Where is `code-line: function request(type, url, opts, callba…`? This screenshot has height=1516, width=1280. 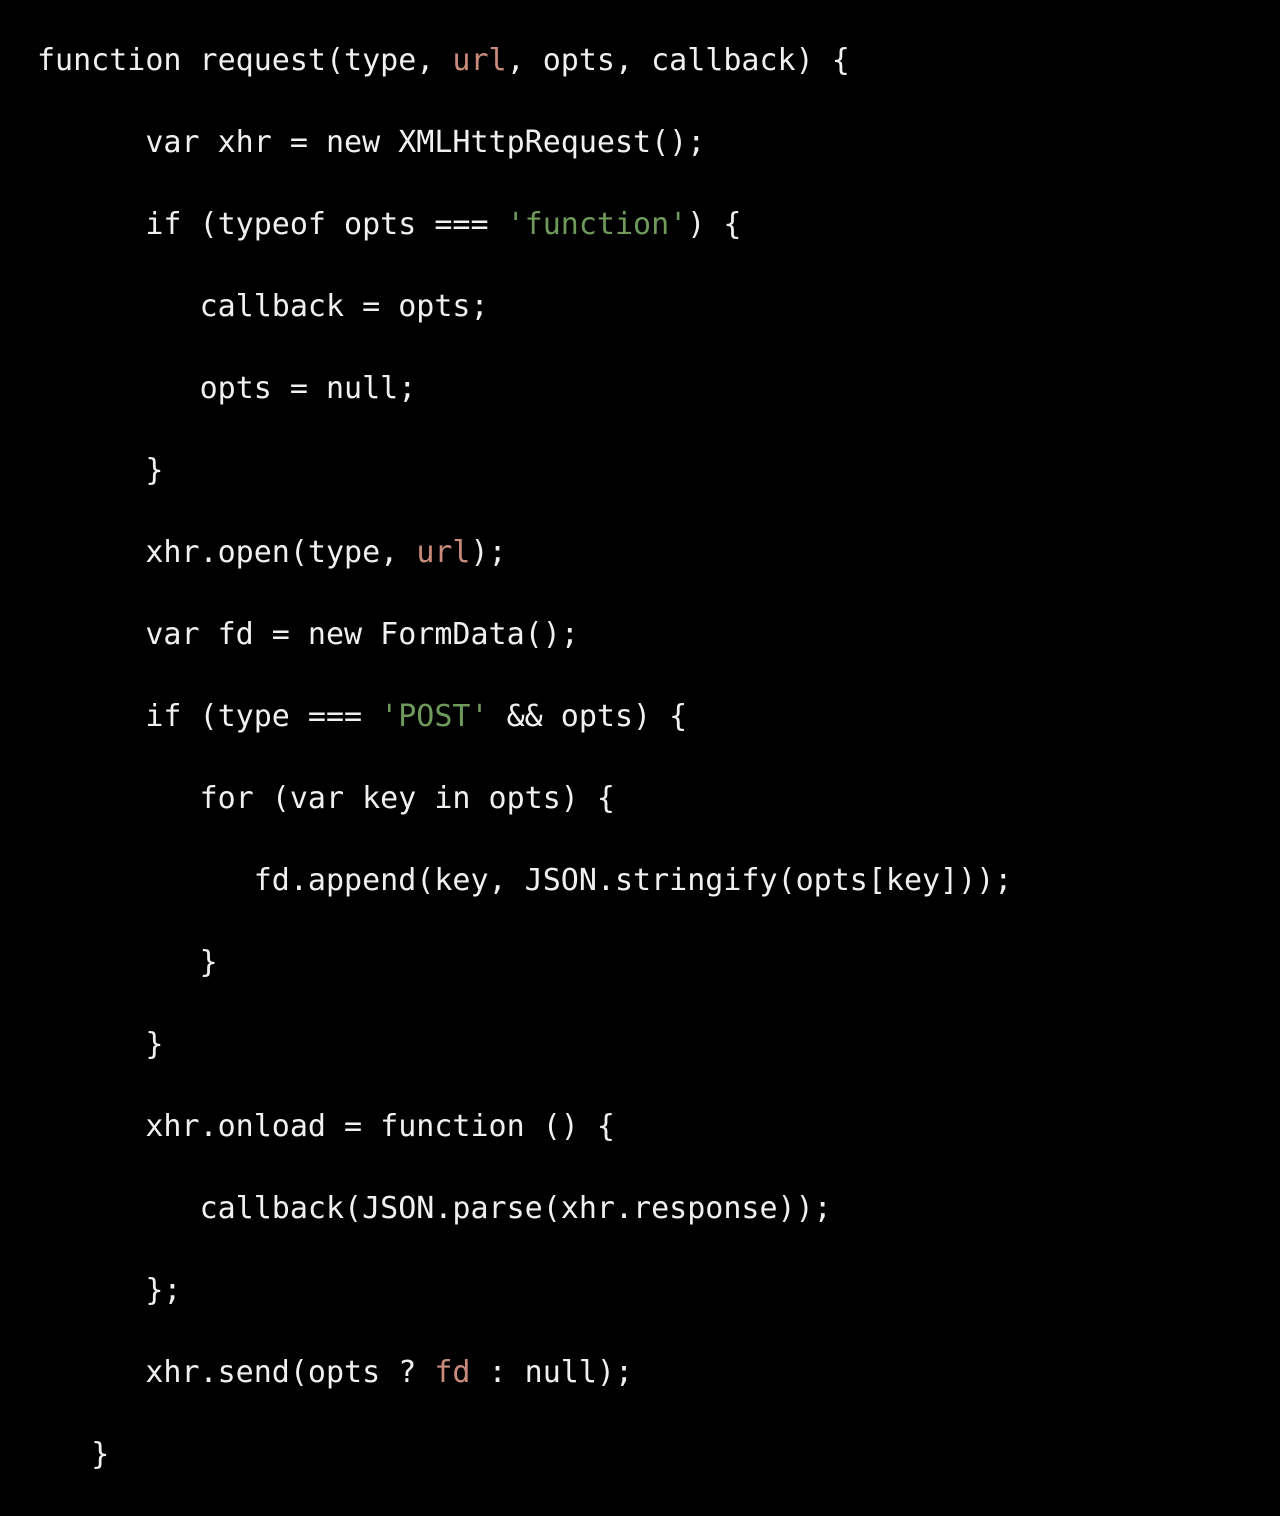 code-line: function request(type, url, opts, callba… is located at coordinates (658, 60).